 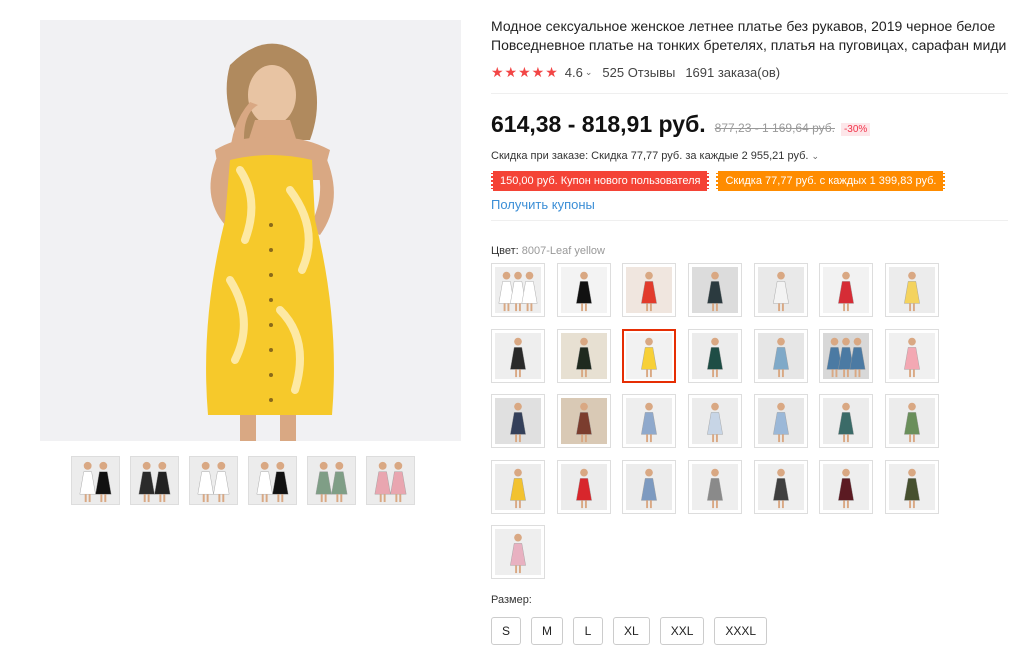 I want to click on color-swatch-sky-floral, so click(x=780, y=421).